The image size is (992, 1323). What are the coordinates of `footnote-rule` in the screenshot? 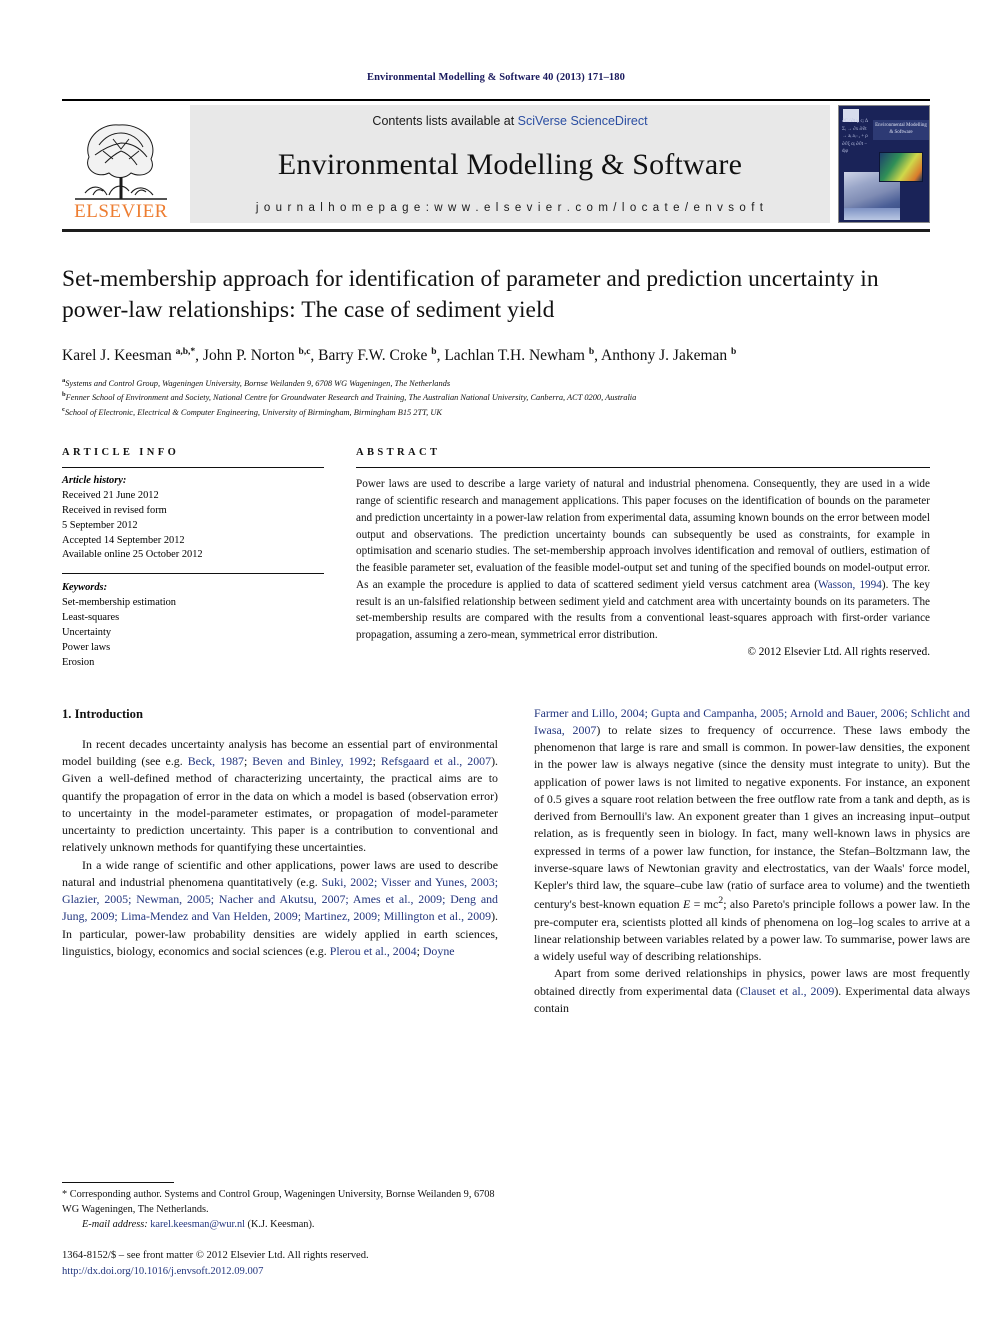 It's located at (118, 1183).